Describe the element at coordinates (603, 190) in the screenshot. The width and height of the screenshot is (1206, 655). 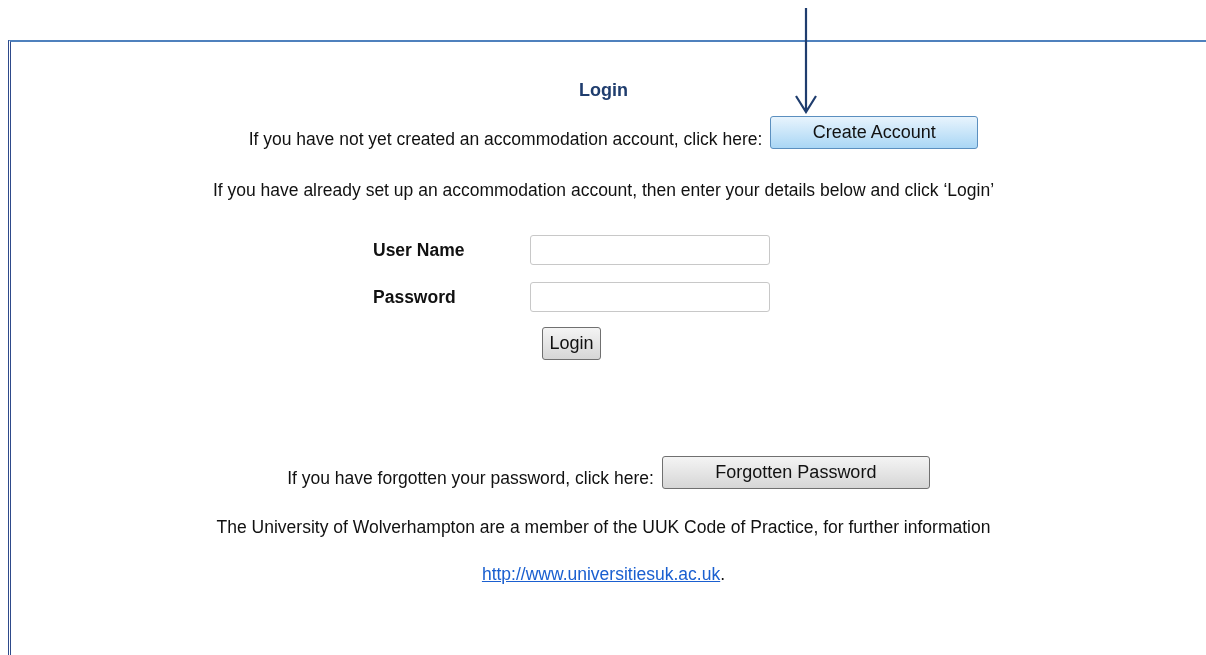
I see `login-instructions: If you have already set up an accommodation account, then enter your details below and click ‘Login’` at that location.